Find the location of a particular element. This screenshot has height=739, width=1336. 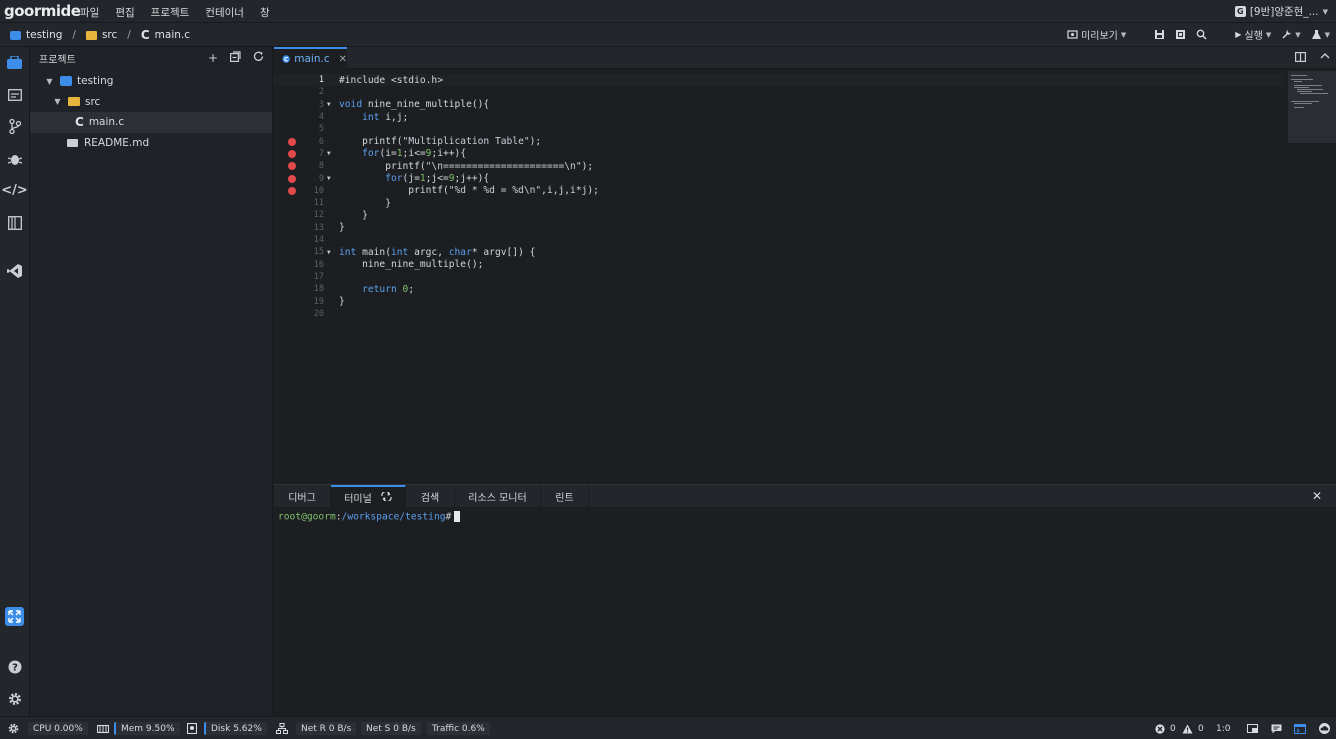

tree-item-folder: ▼ src is located at coordinates (151, 102).